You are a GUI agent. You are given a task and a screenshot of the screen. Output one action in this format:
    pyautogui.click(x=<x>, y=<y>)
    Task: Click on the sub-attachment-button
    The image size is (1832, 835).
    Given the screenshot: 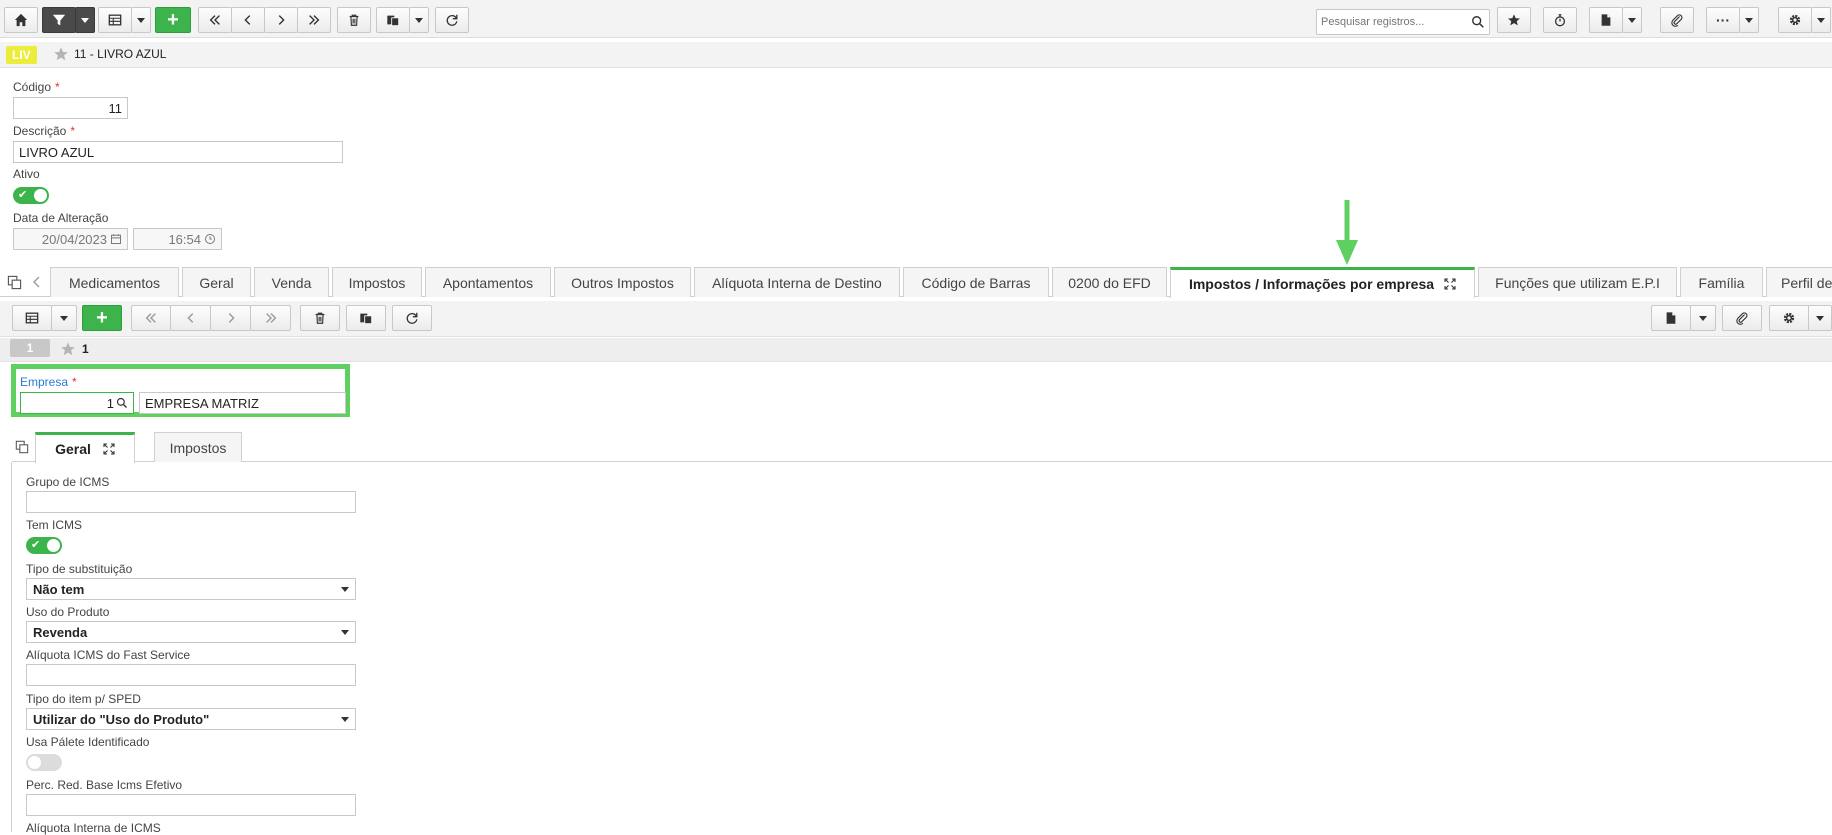 What is the action you would take?
    pyautogui.click(x=1742, y=318)
    